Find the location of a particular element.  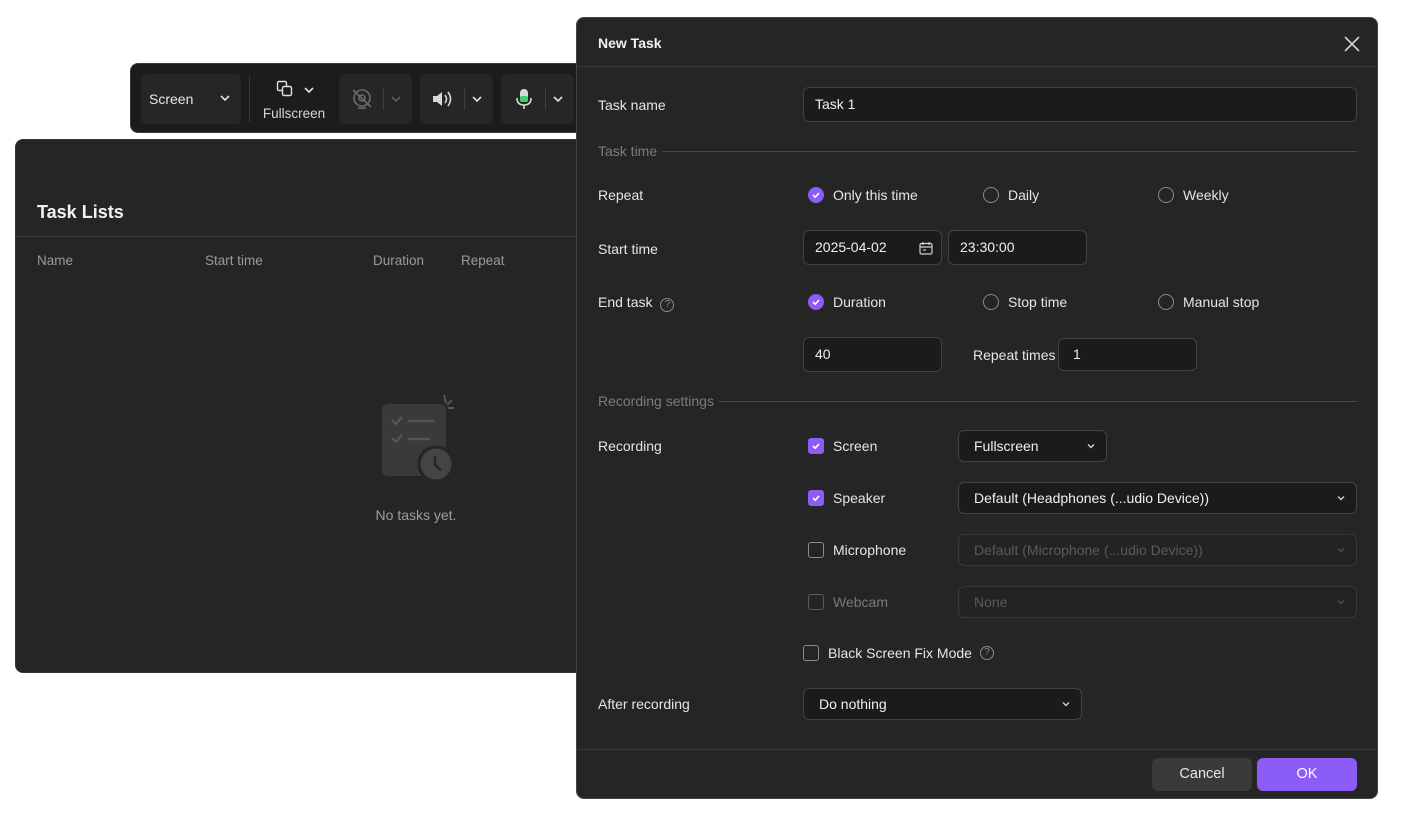

microphone-checkbox-label: Microphone is located at coordinates (870, 550).